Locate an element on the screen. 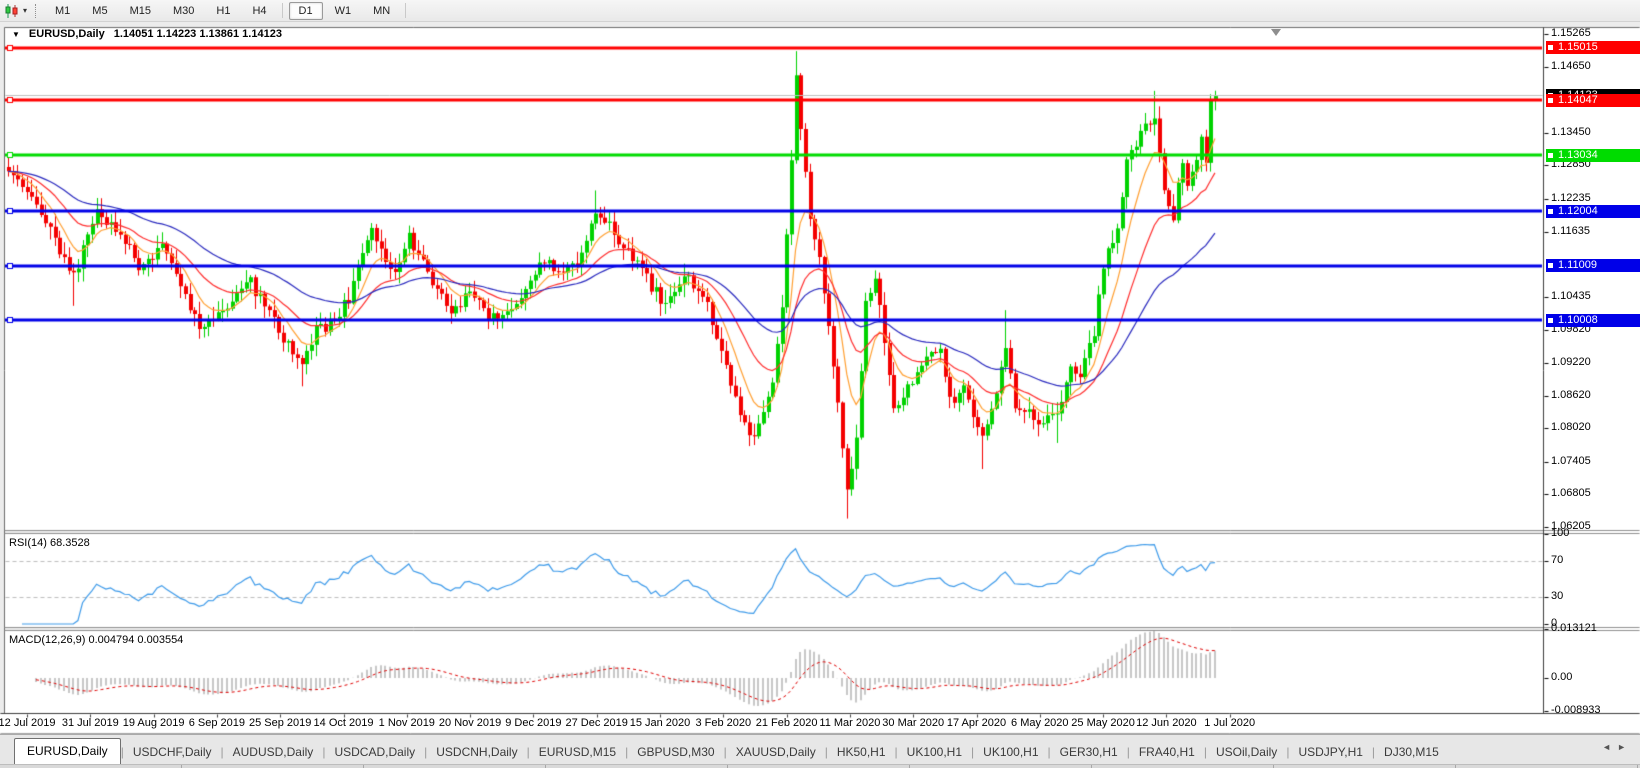 Image resolution: width=1640 pixels, height=768 pixels. date-axis-label: 15 Jan 2020 is located at coordinates (660, 723).